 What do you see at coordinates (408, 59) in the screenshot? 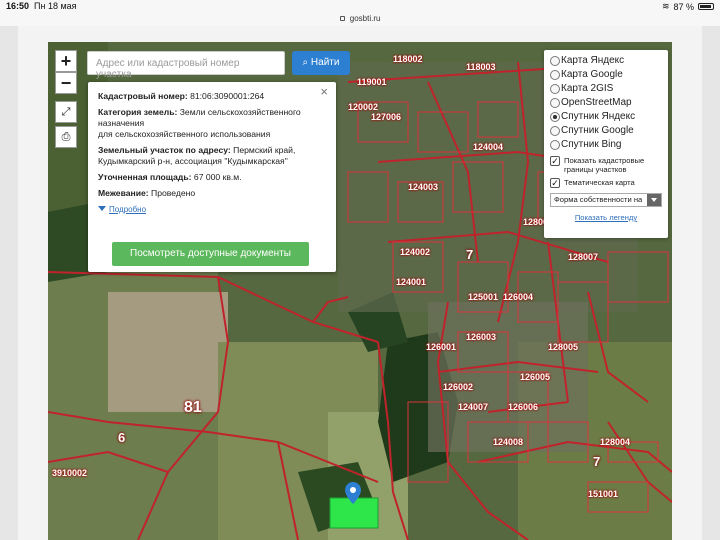
I see `parcel-label: 118002` at bounding box center [408, 59].